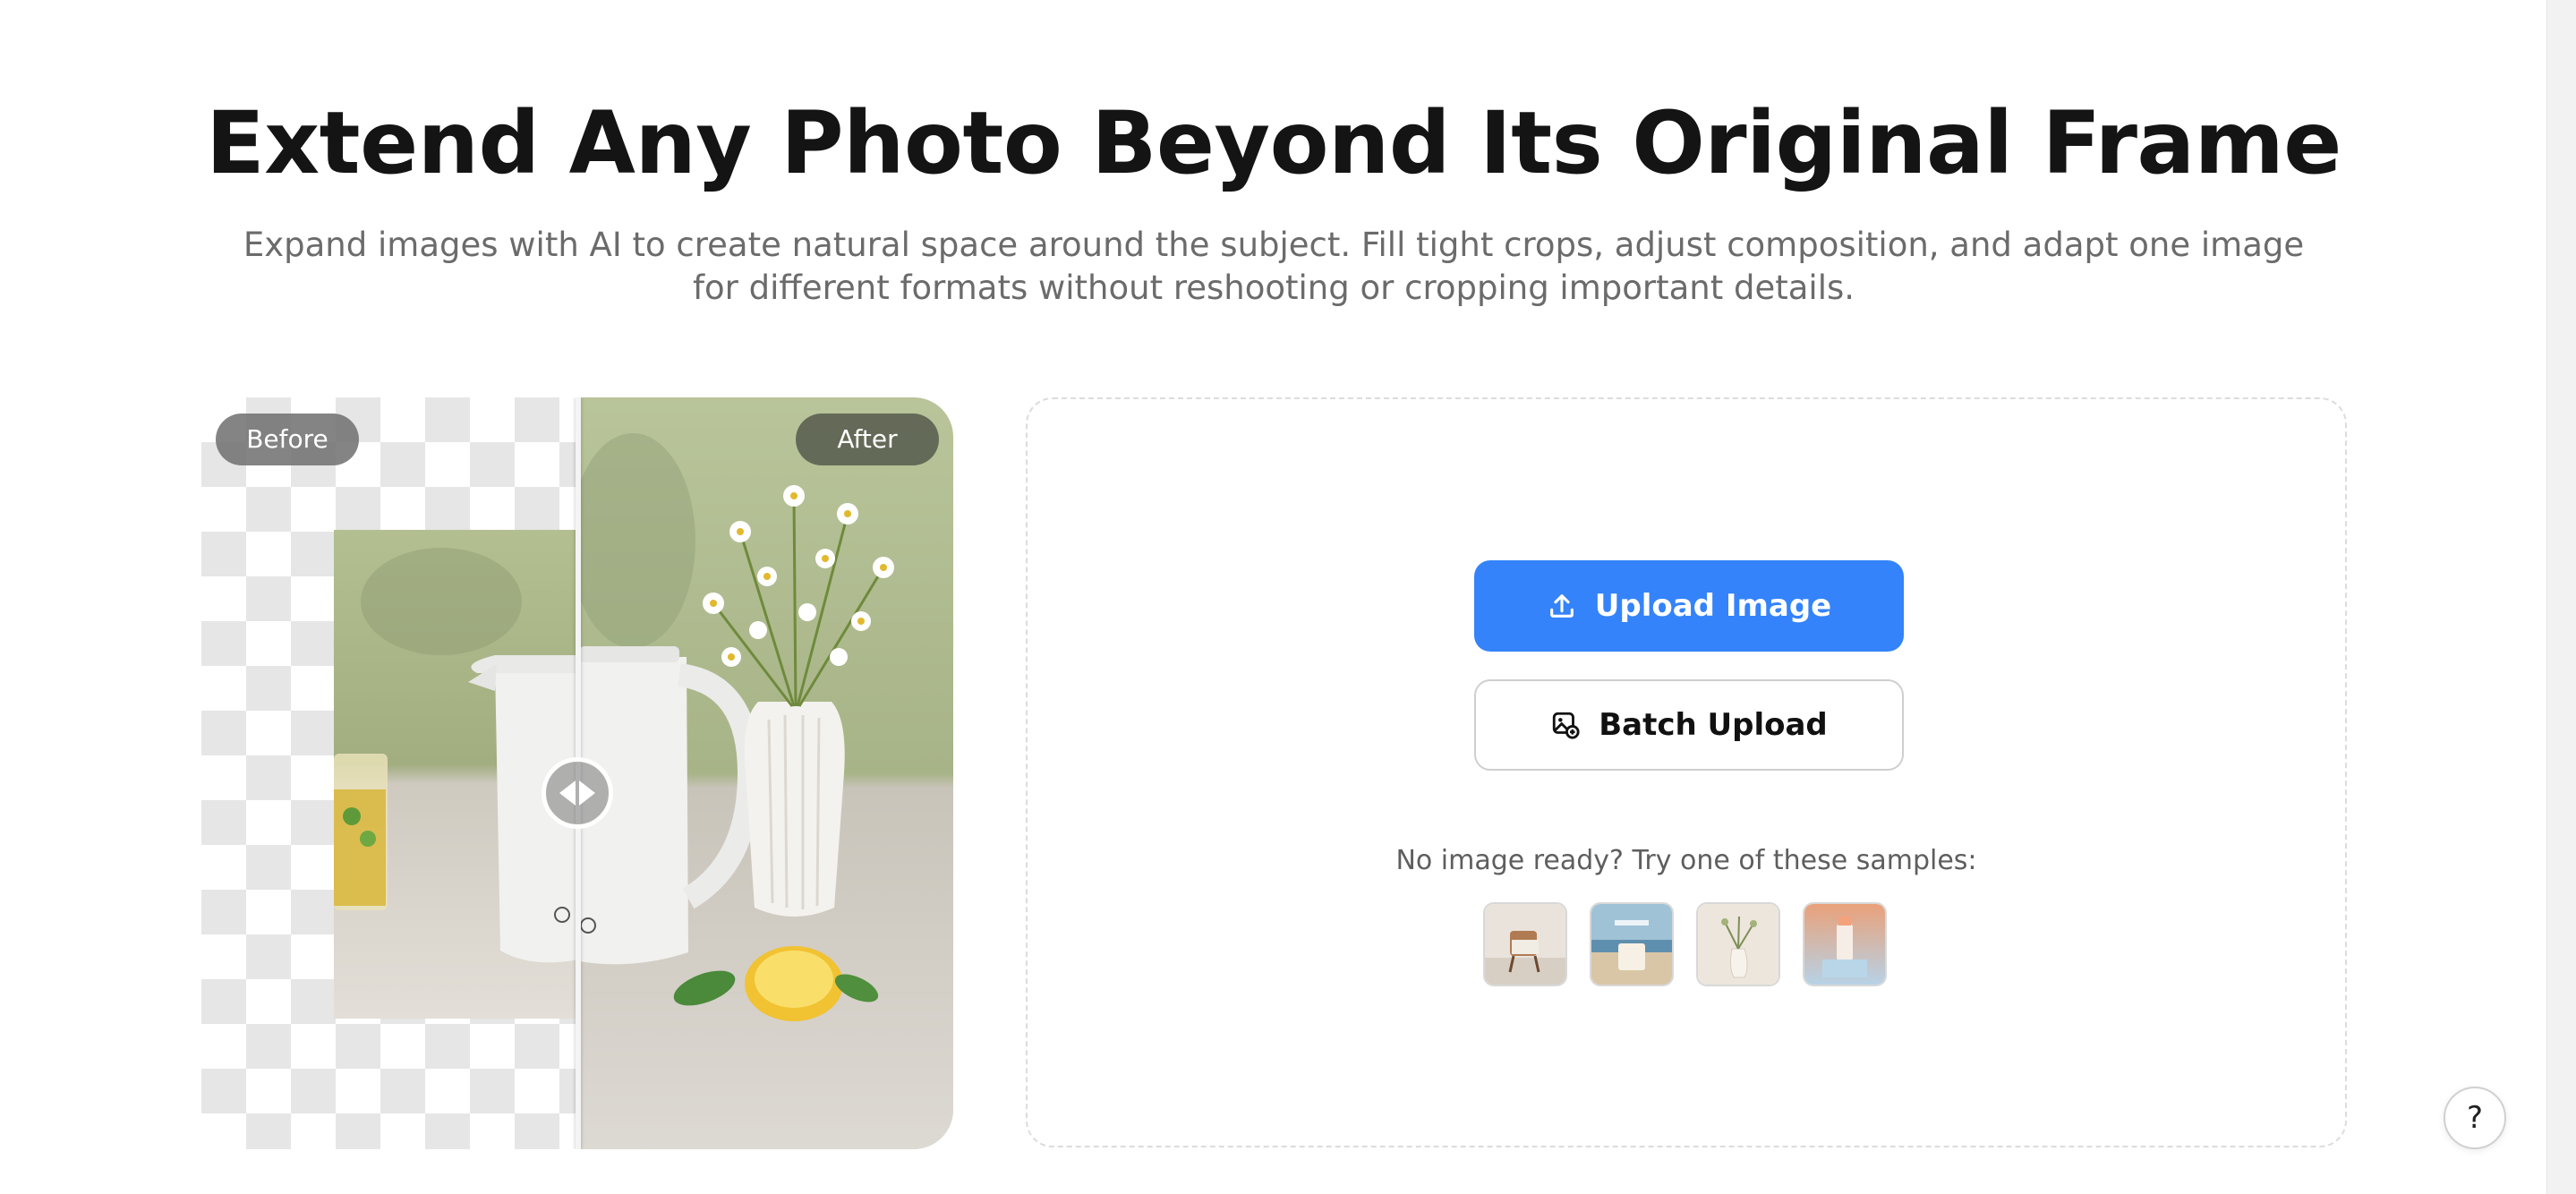  I want to click on after-image, so click(766, 773).